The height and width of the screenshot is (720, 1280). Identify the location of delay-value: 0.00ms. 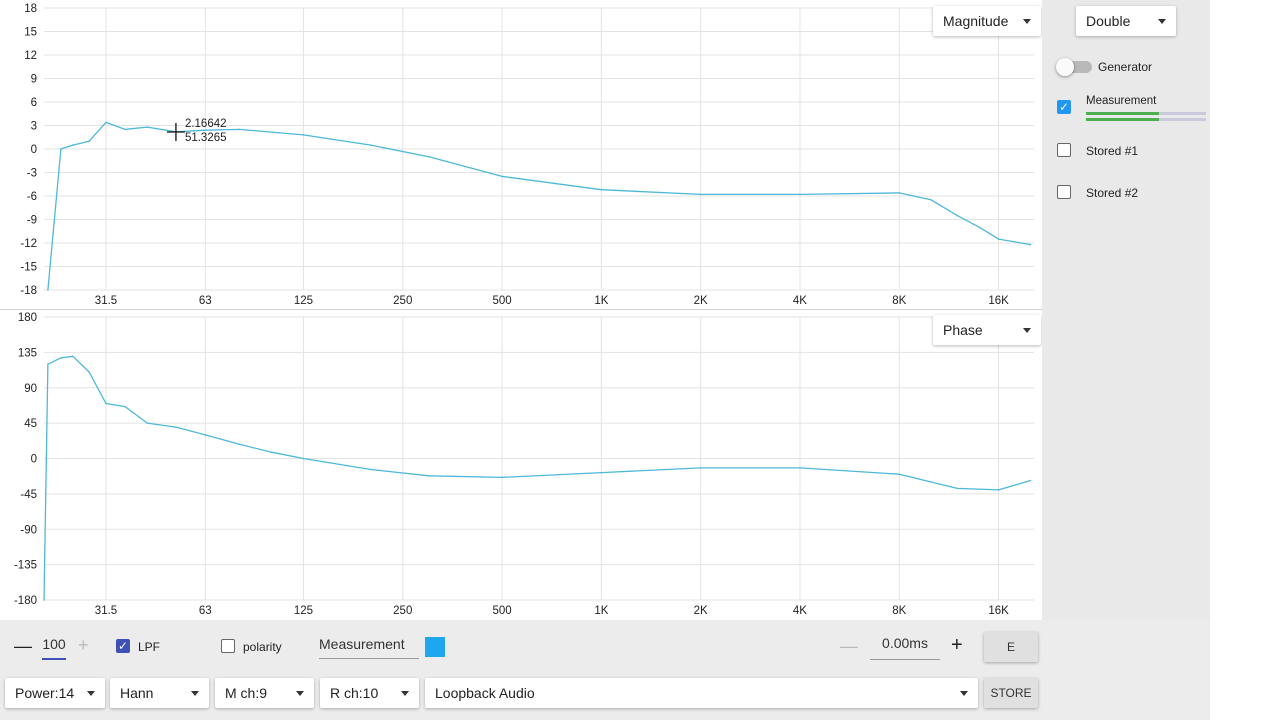
(905, 643).